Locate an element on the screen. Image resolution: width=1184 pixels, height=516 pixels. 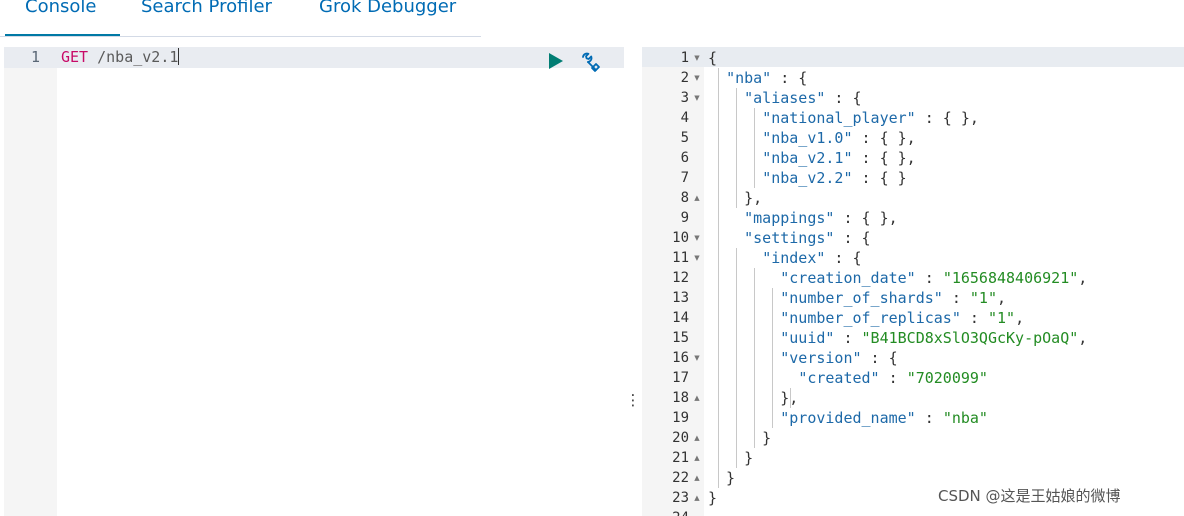
request-path: /nba_v2.1 is located at coordinates (138, 57).